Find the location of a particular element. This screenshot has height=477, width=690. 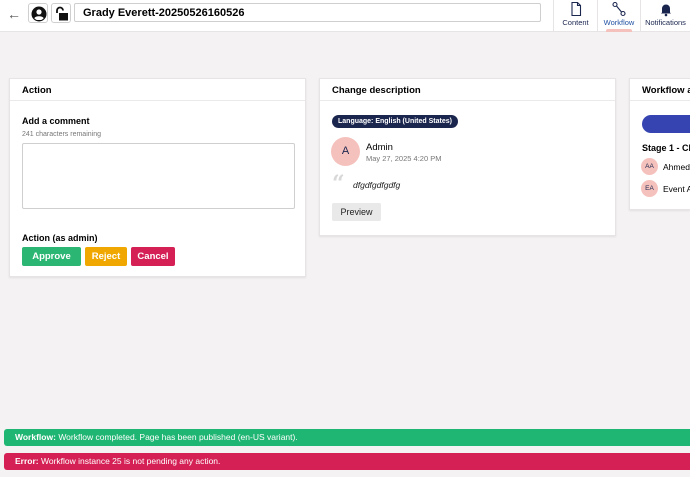

tab-notifications-label: Notifications is located at coordinates (665, 22).